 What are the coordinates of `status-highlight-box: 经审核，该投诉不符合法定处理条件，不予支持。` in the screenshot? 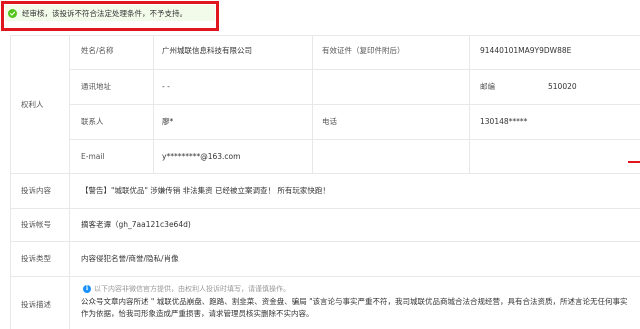 It's located at (110, 16).